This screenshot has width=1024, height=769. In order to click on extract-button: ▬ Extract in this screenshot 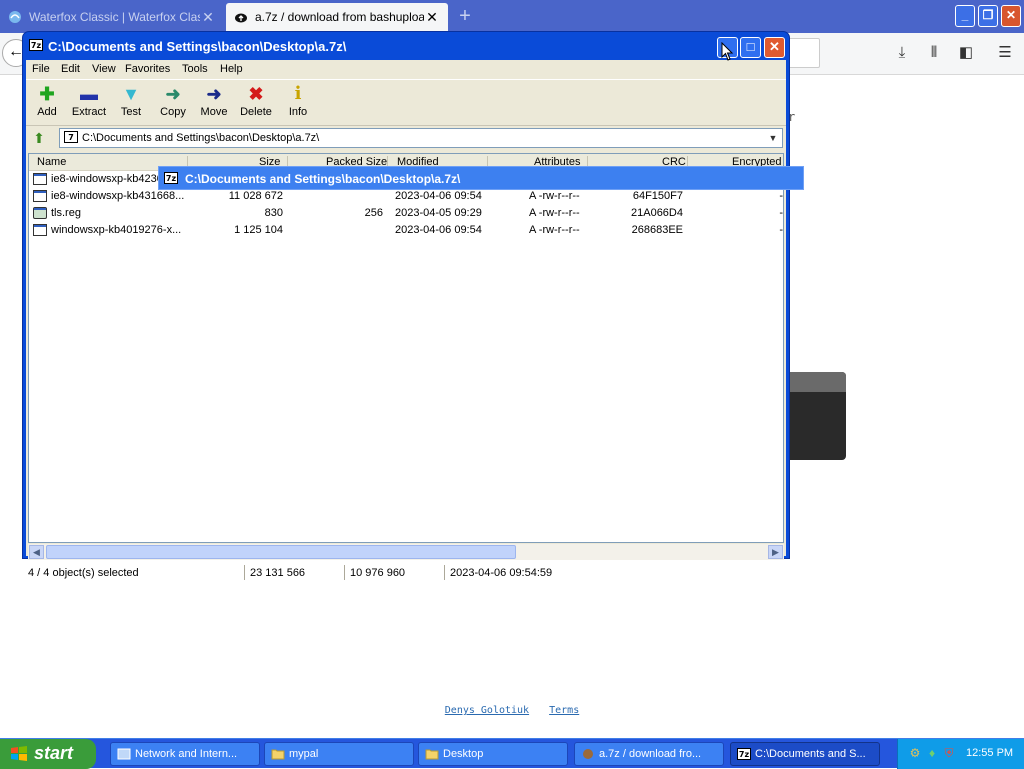, I will do `click(89, 103)`.